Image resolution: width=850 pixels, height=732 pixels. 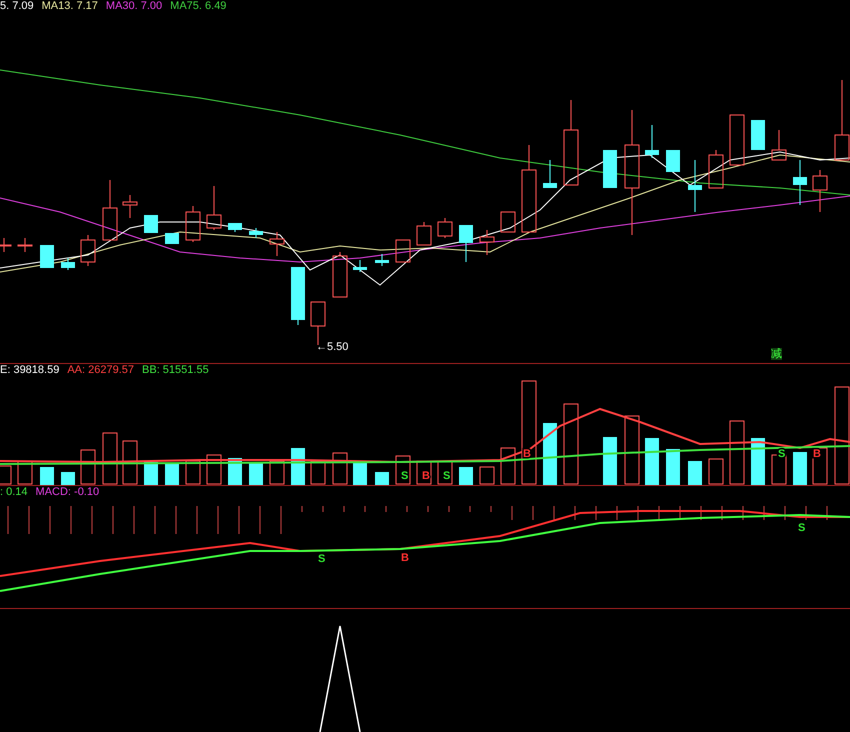 I want to click on legend-value: BB: 51551.55, so click(x=175, y=370).